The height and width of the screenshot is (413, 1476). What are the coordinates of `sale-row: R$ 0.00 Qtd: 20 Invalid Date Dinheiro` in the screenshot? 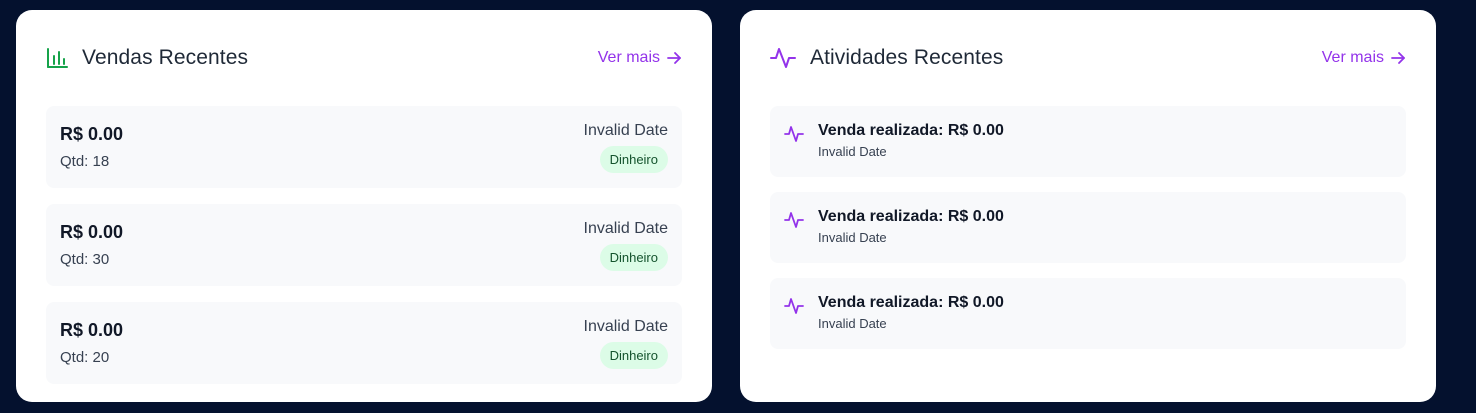 It's located at (364, 343).